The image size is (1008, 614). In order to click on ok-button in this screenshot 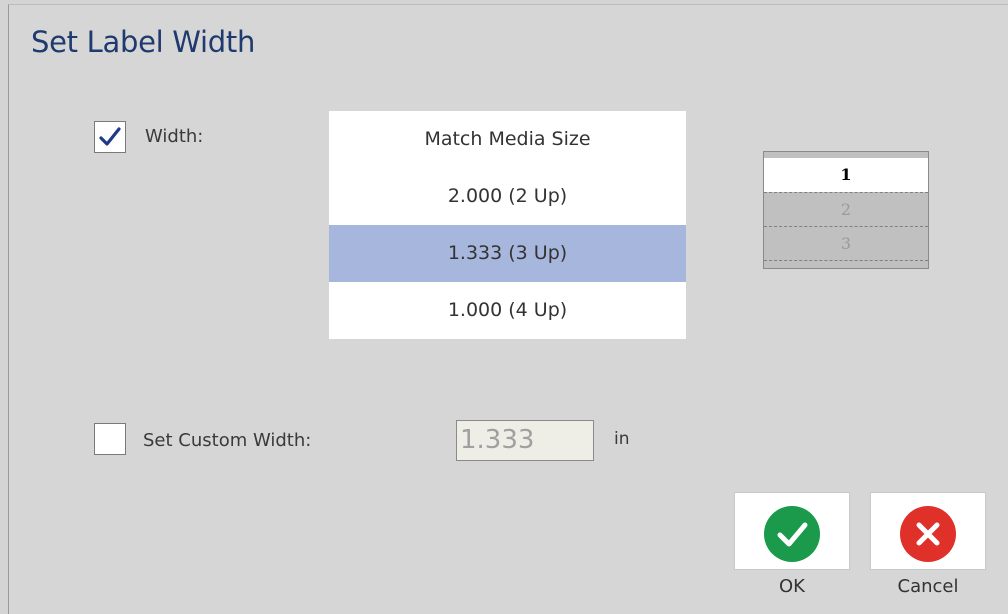, I will do `click(792, 531)`.